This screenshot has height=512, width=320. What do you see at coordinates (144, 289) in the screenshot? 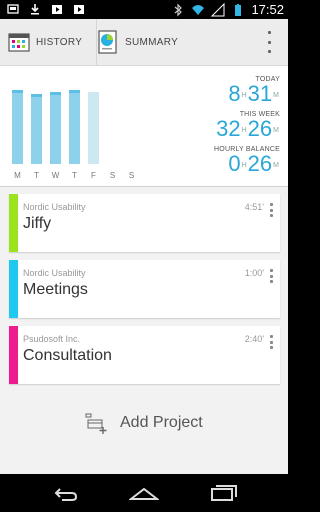
I see `project-card: Nordic Usability Meetings 1:00'` at bounding box center [144, 289].